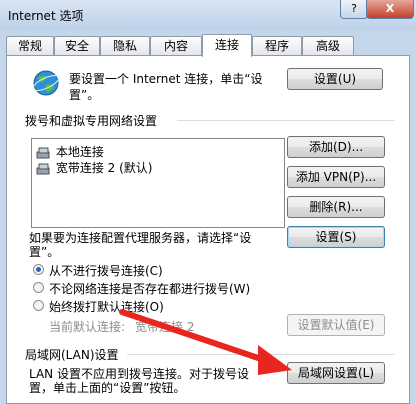 The width and height of the screenshot is (416, 404). I want to click on set-default-button: 设置默认值(E), so click(336, 325).